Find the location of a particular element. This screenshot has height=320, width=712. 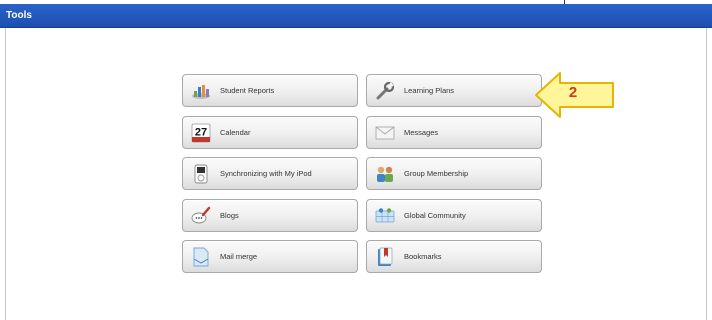

blog-icon is located at coordinates (201, 216).